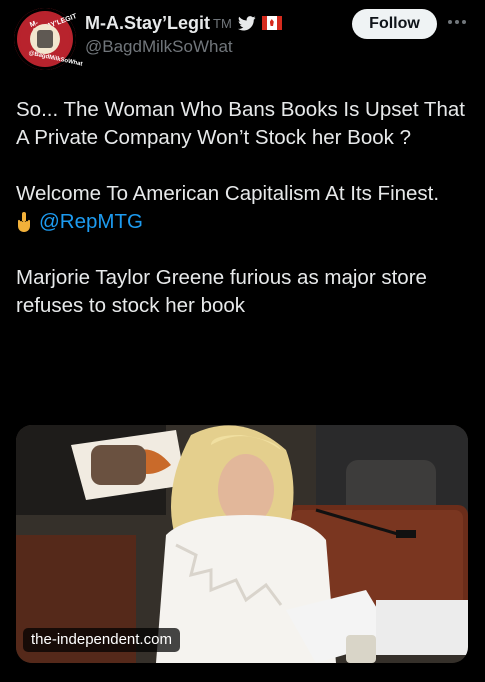 Image resolution: width=485 pixels, height=682 pixels. I want to click on avatar: M-A.STAY'LEGIT @BagdMilkSoWhat, so click(48, 39).